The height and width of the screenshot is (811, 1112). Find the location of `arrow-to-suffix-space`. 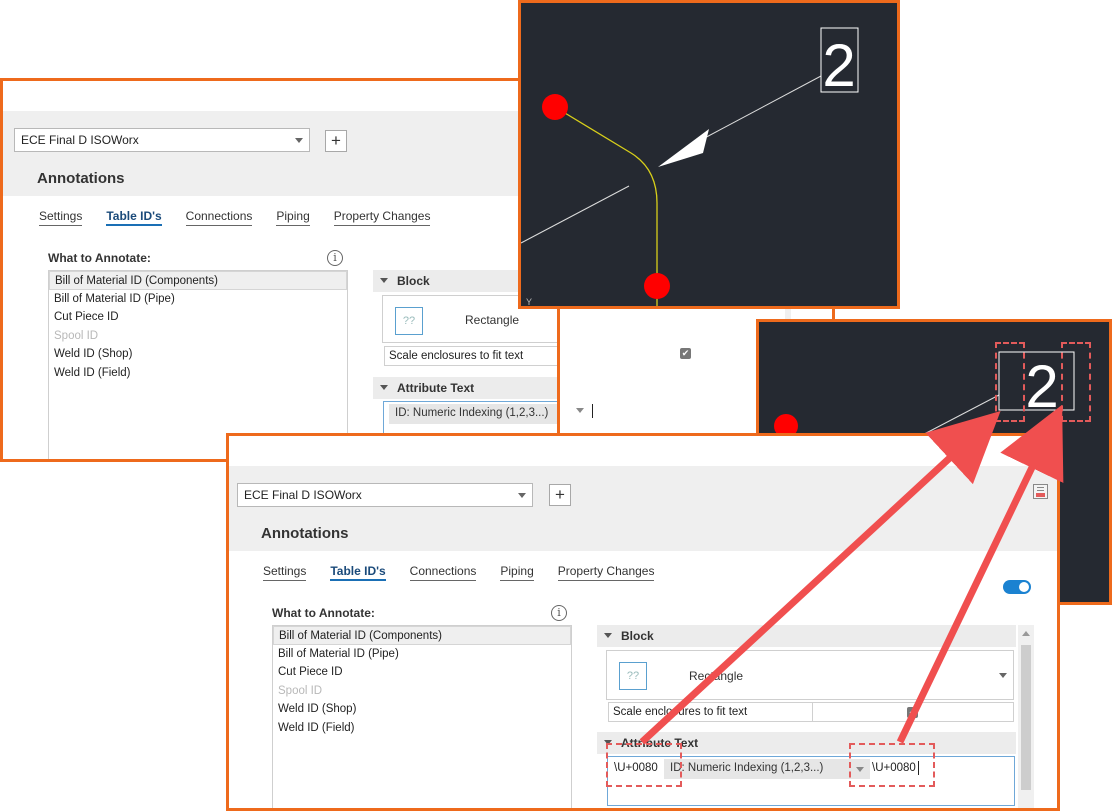

arrow-to-suffix-space is located at coordinates (980, 574).